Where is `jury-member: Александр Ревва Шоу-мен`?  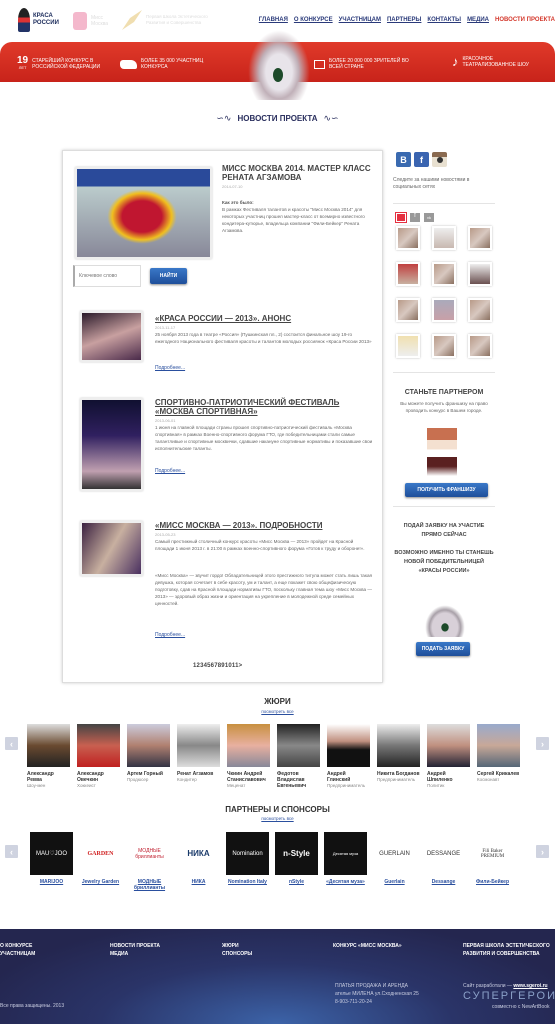
jury-member: Александр Ревва Шоу-мен is located at coordinates (48, 756).